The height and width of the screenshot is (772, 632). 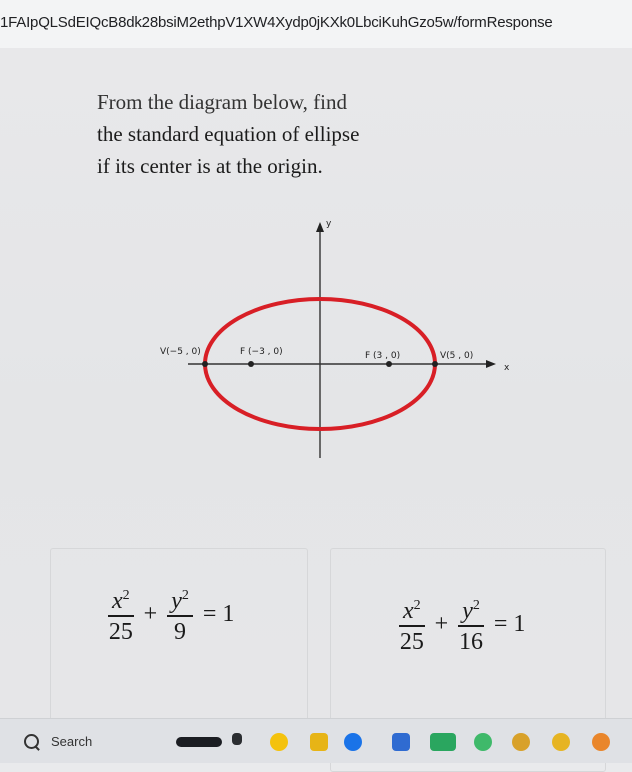 What do you see at coordinates (329, 224) in the screenshot?
I see `y-axis-label: y` at bounding box center [329, 224].